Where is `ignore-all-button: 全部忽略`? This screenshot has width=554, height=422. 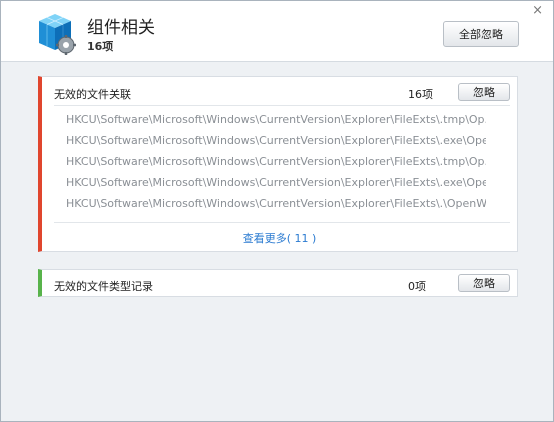 ignore-all-button: 全部忽略 is located at coordinates (481, 34).